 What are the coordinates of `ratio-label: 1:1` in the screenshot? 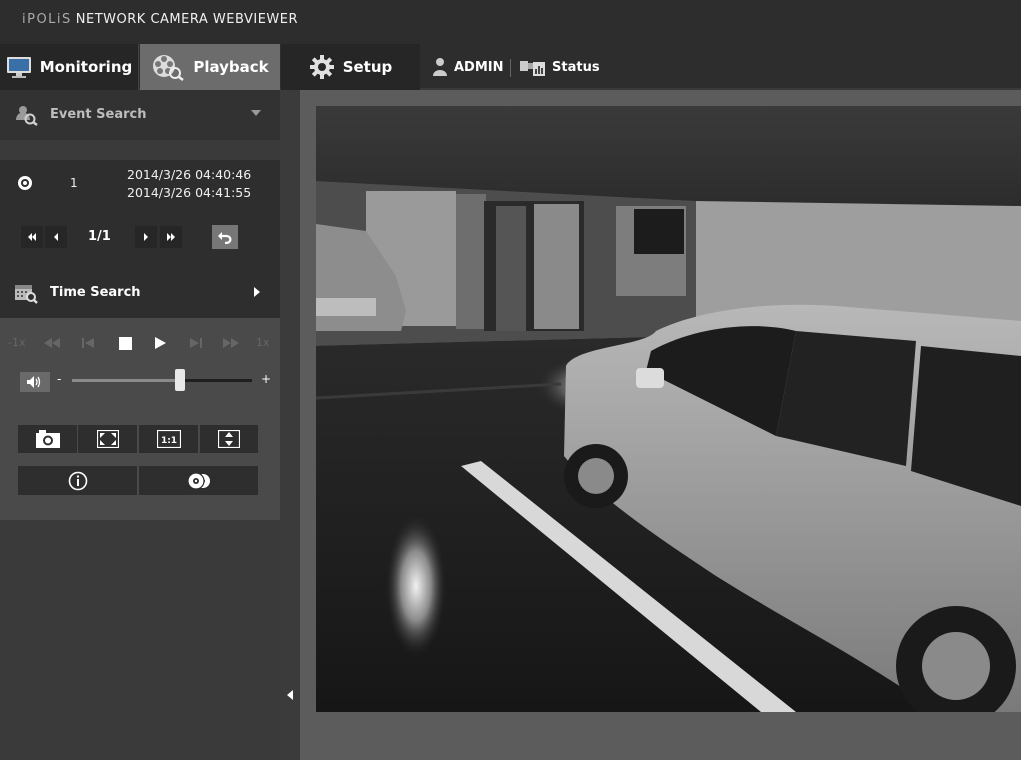 It's located at (168, 441).